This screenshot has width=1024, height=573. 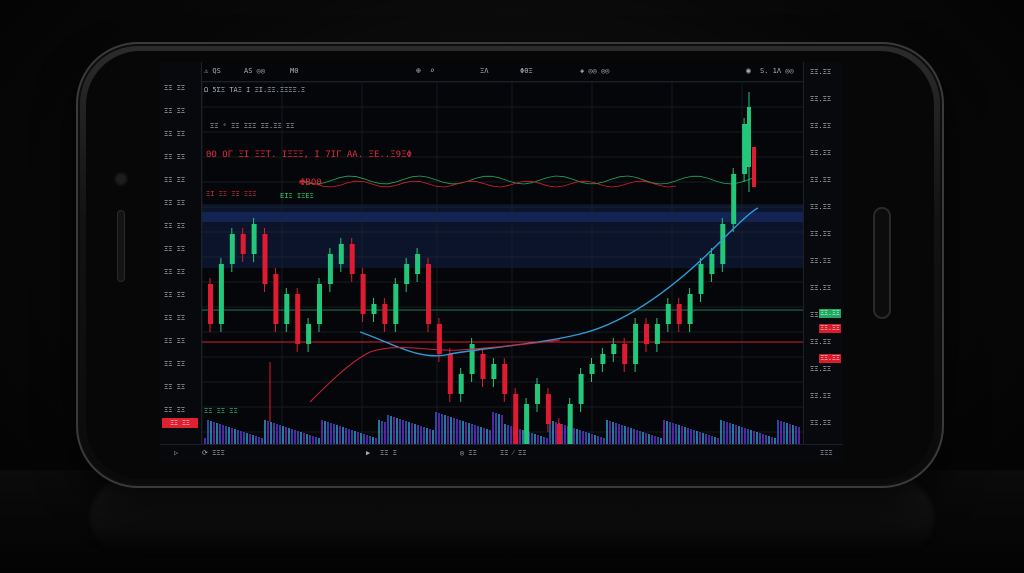 What do you see at coordinates (418, 70) in the screenshot?
I see `zoom-in-icon: ⊕` at bounding box center [418, 70].